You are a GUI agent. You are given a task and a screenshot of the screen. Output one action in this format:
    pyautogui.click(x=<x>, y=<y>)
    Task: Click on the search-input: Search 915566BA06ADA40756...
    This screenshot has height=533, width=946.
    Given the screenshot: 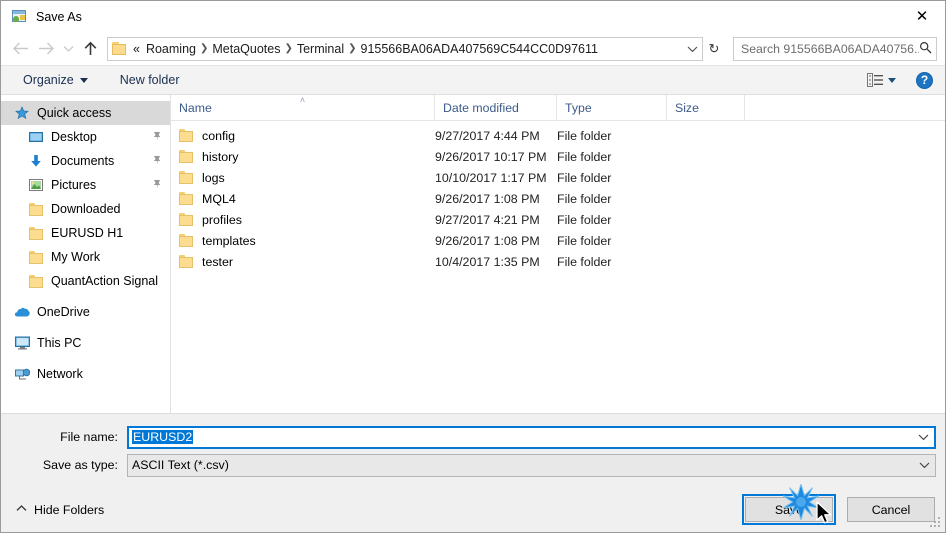 What is the action you would take?
    pyautogui.click(x=830, y=49)
    